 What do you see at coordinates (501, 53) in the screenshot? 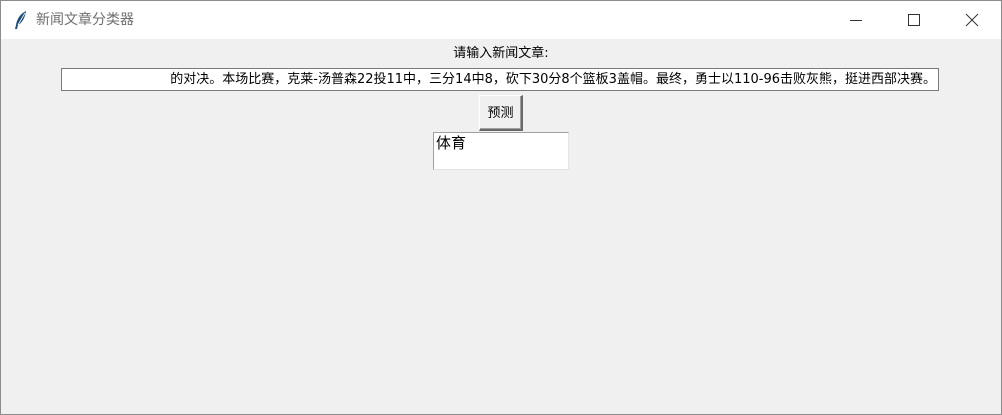
I see `article-prompt-label: 请输入新闻文章:` at bounding box center [501, 53].